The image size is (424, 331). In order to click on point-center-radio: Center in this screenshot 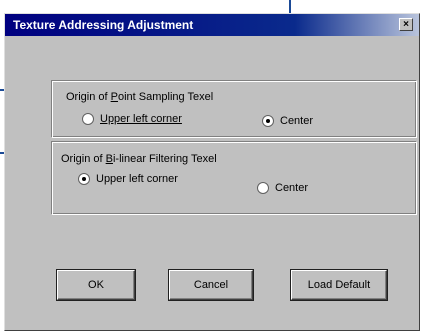, I will do `click(287, 121)`.